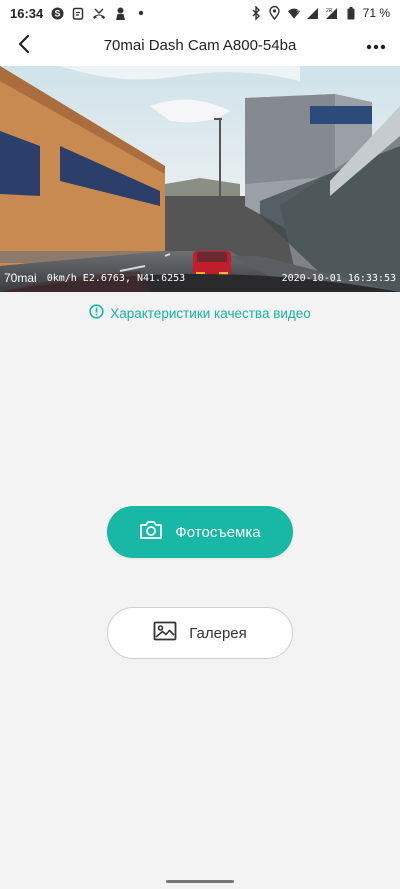 Image resolution: width=400 pixels, height=889 pixels. I want to click on more-dots-icon, so click(376, 46).